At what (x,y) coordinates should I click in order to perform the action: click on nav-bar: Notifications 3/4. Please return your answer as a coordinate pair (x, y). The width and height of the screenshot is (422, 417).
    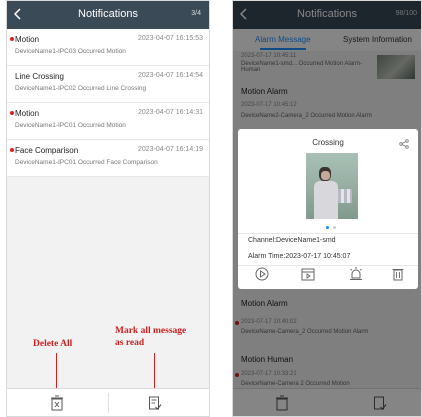
    Looking at the image, I should click on (108, 15).